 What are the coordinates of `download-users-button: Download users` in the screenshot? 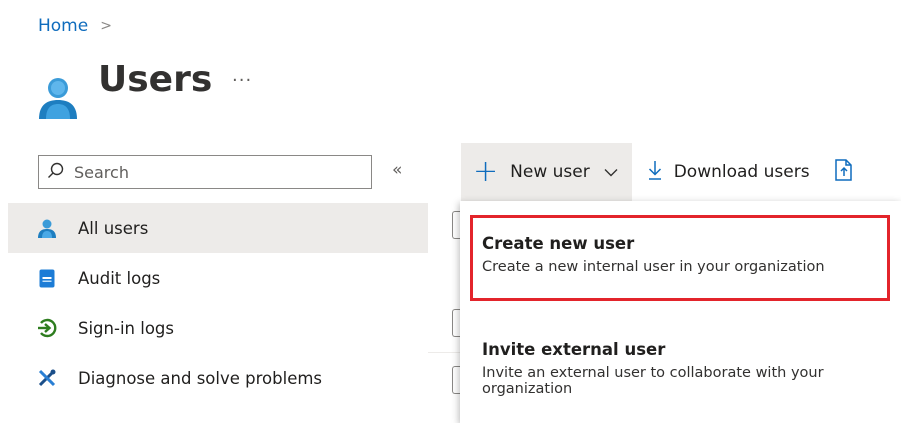 It's located at (721, 172).